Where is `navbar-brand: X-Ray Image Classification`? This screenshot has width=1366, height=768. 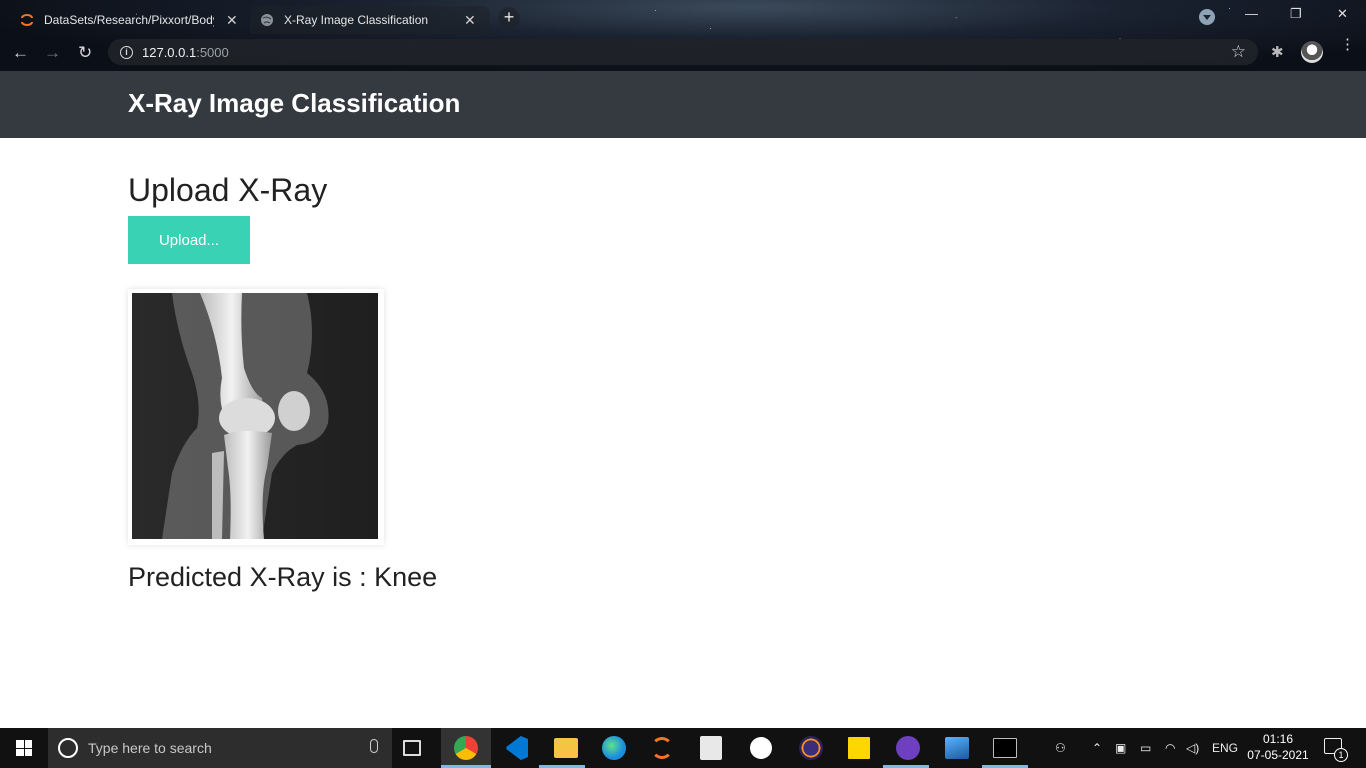
navbar-brand: X-Ray Image Classification is located at coordinates (294, 103).